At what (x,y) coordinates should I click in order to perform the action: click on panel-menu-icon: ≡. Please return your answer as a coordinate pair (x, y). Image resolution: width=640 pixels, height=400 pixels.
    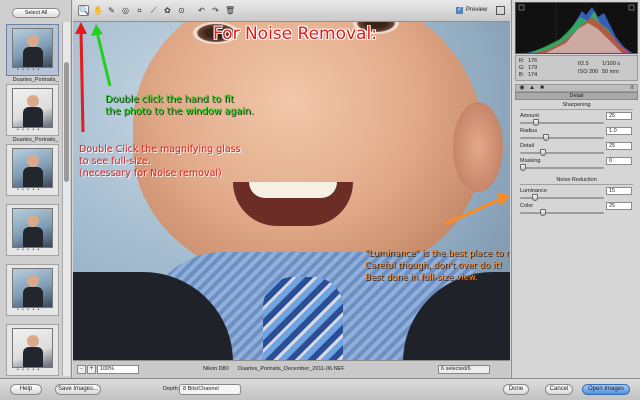
    Looking at the image, I should click on (632, 88).